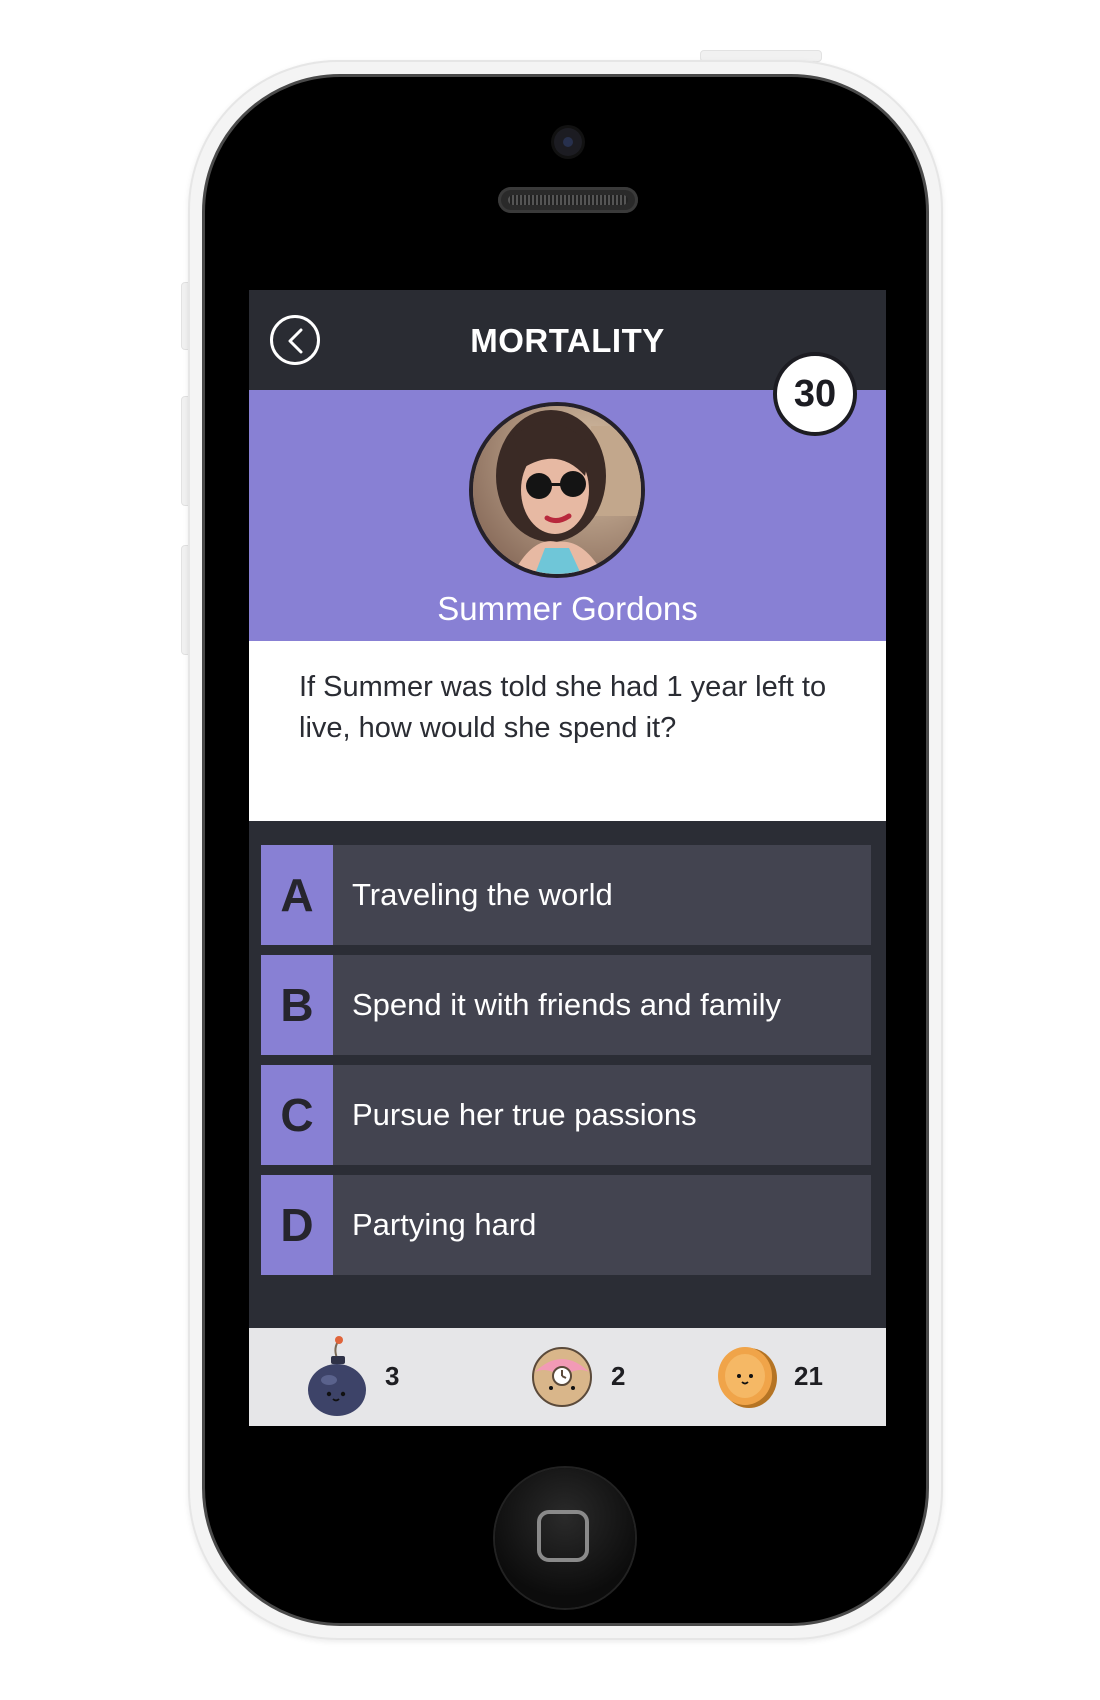 Image resolution: width=1100 pixels, height=1700 pixels. Describe the element at coordinates (815, 394) in the screenshot. I see `countdown-timer: 30` at that location.